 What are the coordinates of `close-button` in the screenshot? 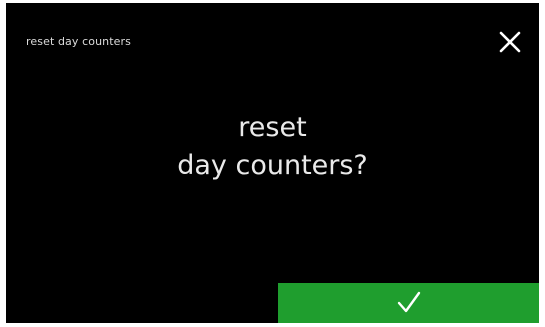 It's located at (510, 42).